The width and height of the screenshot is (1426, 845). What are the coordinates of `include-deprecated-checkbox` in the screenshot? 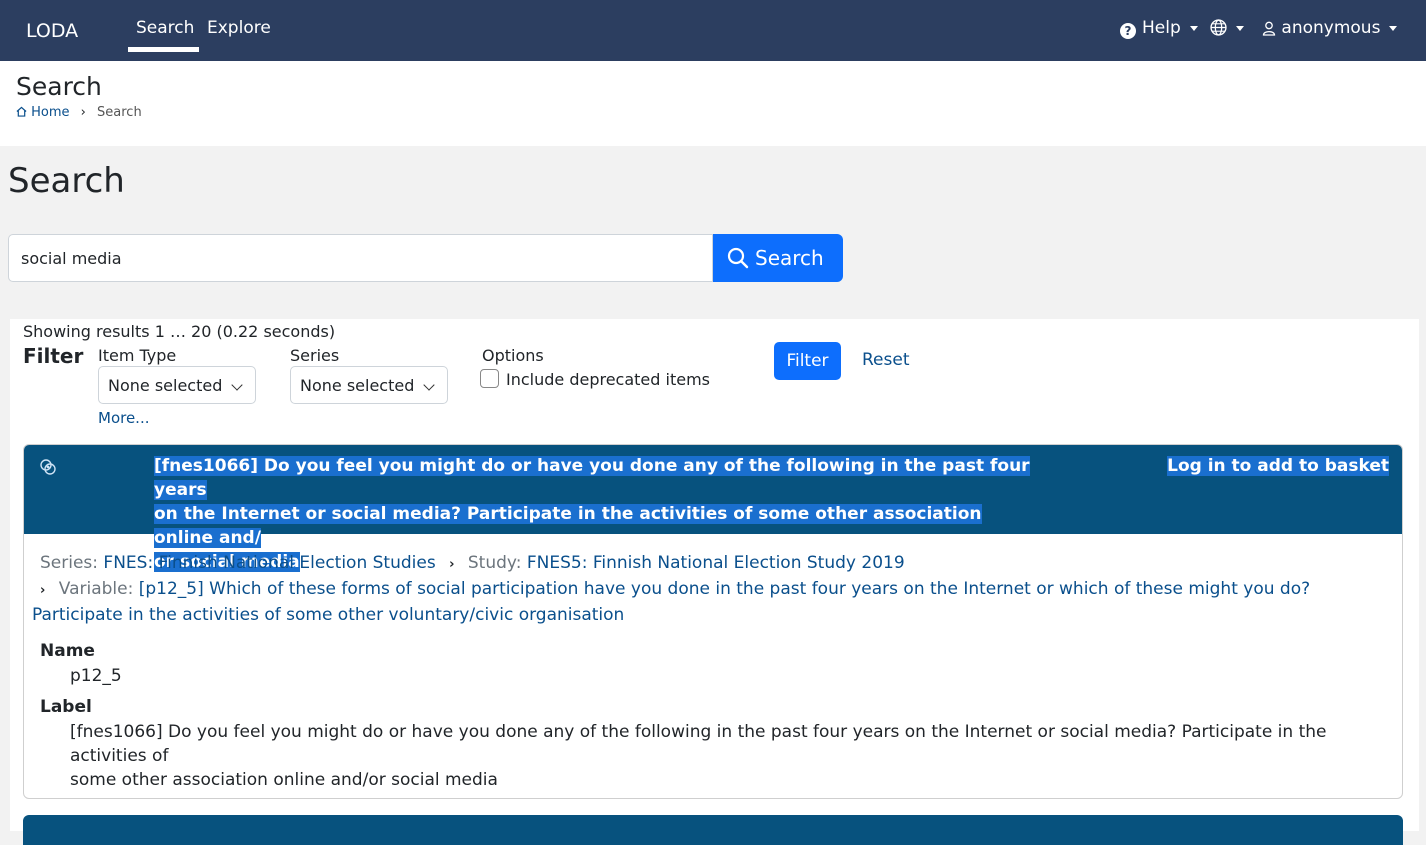 It's located at (489, 378).